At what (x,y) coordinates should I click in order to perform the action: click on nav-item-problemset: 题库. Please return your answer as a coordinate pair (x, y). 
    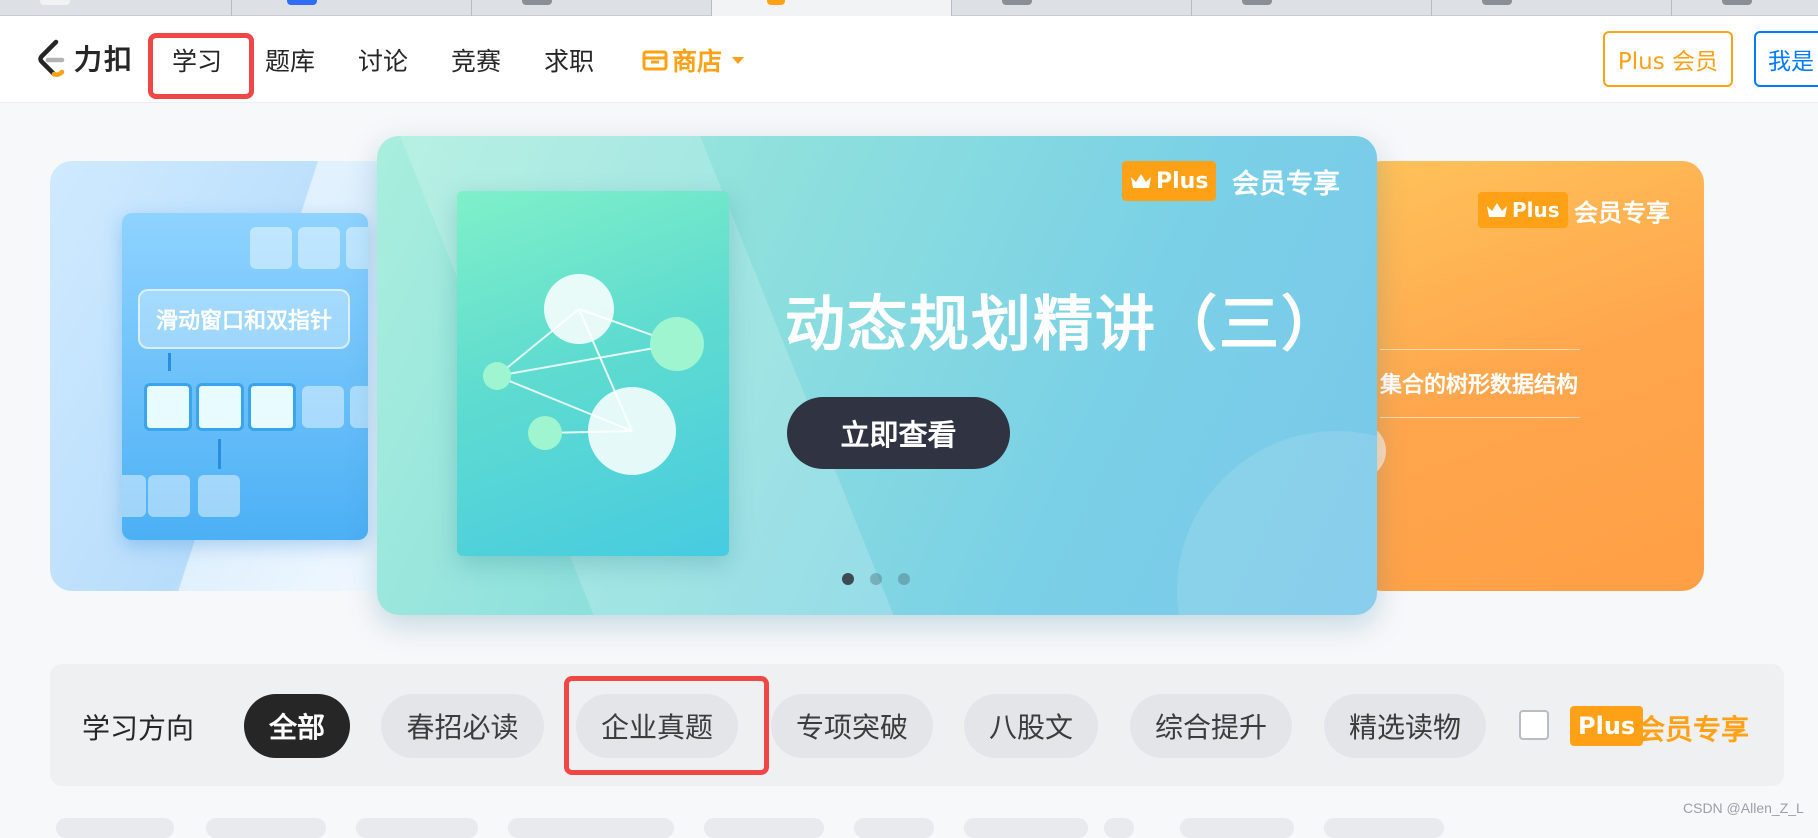
    Looking at the image, I should click on (290, 60).